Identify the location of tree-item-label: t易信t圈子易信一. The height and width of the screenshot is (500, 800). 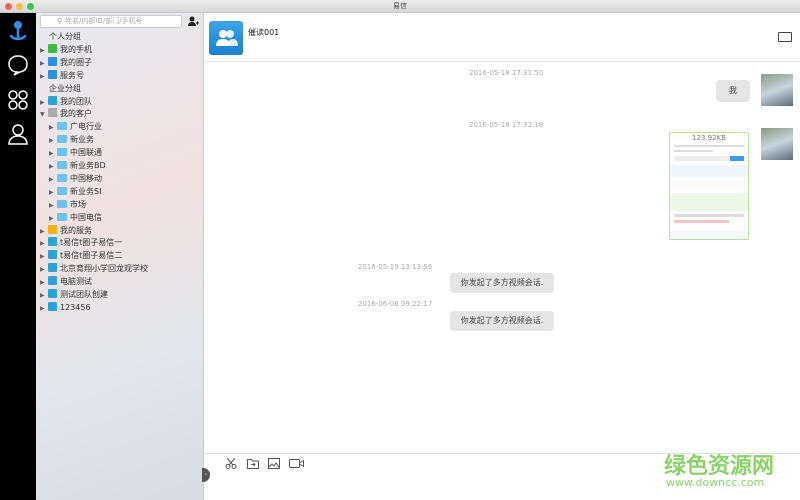
(91, 243).